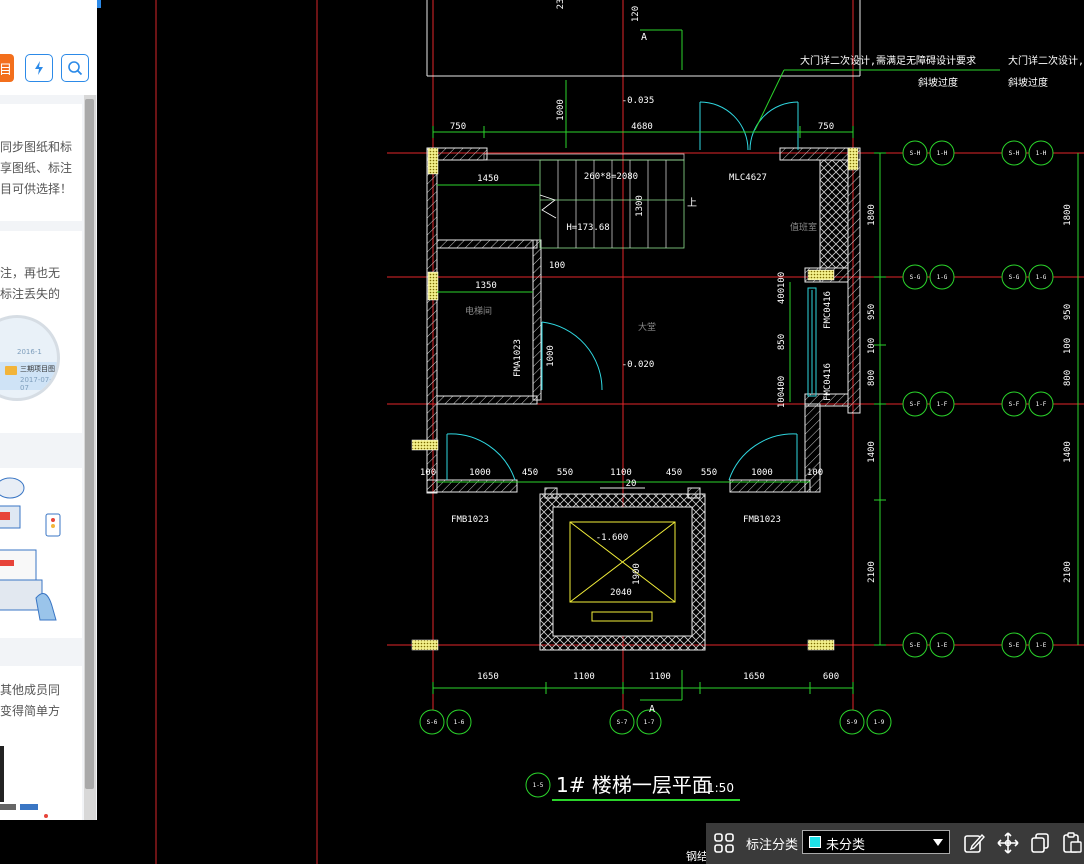  Describe the element at coordinates (872, 378) in the screenshot. I see `dim-text: 800` at that location.